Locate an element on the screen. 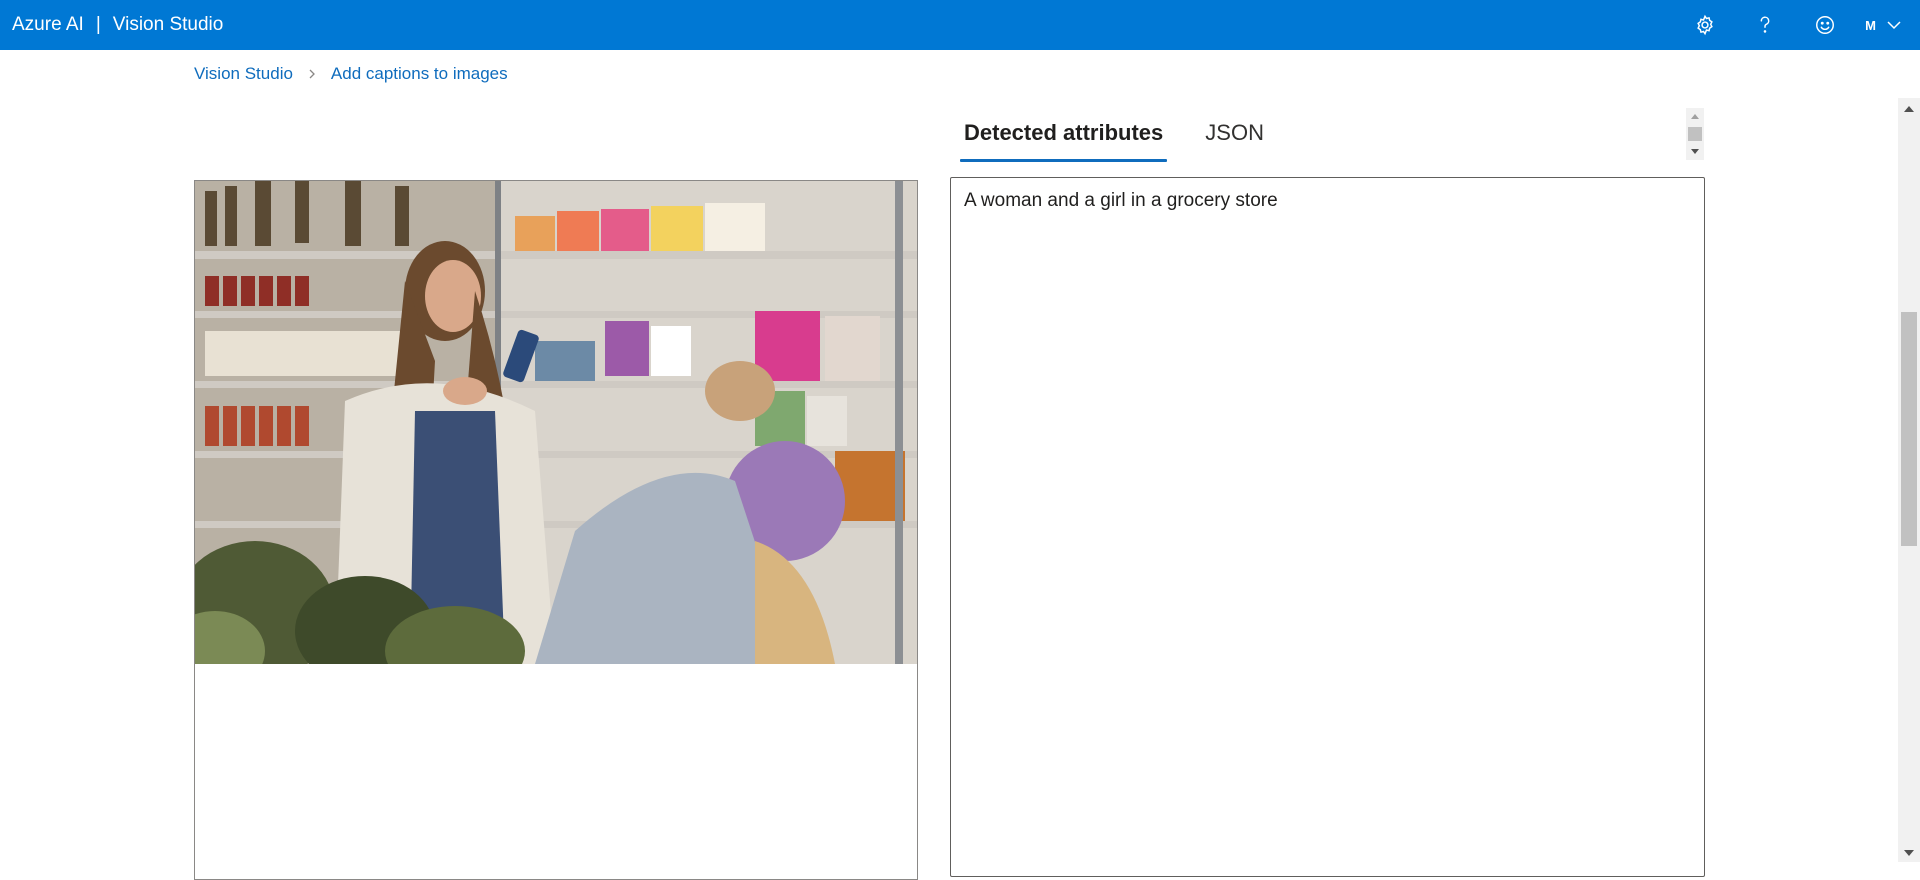 This screenshot has width=1920, height=880. scroll-down-arrow-icon is located at coordinates (1695, 152).